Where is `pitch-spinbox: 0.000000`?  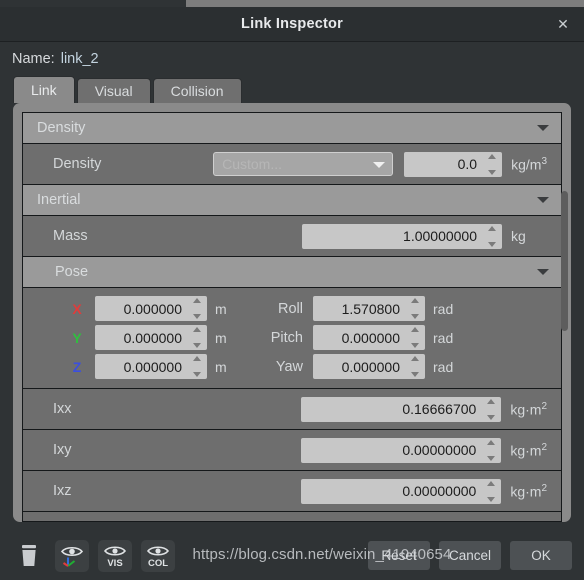
pitch-spinbox: 0.000000 is located at coordinates (369, 337).